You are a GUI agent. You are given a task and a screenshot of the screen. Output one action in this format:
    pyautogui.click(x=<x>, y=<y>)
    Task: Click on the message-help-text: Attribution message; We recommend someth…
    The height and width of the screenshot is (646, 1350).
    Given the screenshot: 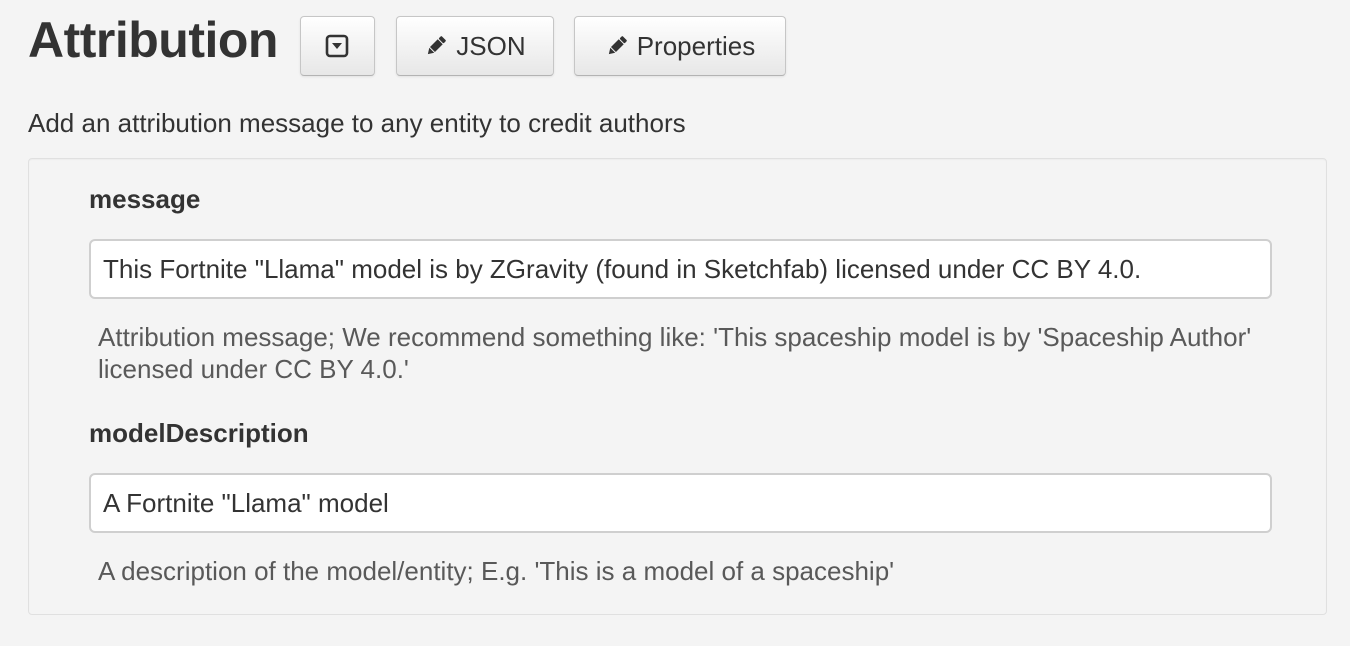 What is the action you would take?
    pyautogui.click(x=675, y=353)
    